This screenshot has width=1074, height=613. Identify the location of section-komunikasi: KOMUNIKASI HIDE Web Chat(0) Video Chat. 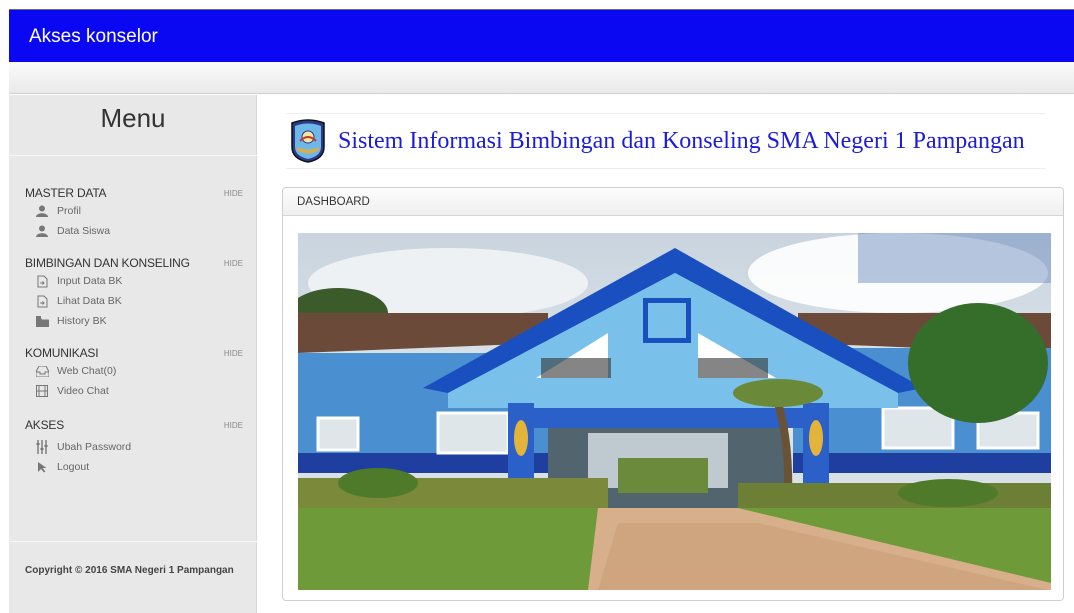
(134, 373).